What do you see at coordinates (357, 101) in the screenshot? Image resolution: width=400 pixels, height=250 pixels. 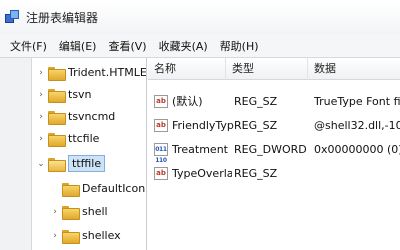 I see `value-data: TrueType Font file` at bounding box center [357, 101].